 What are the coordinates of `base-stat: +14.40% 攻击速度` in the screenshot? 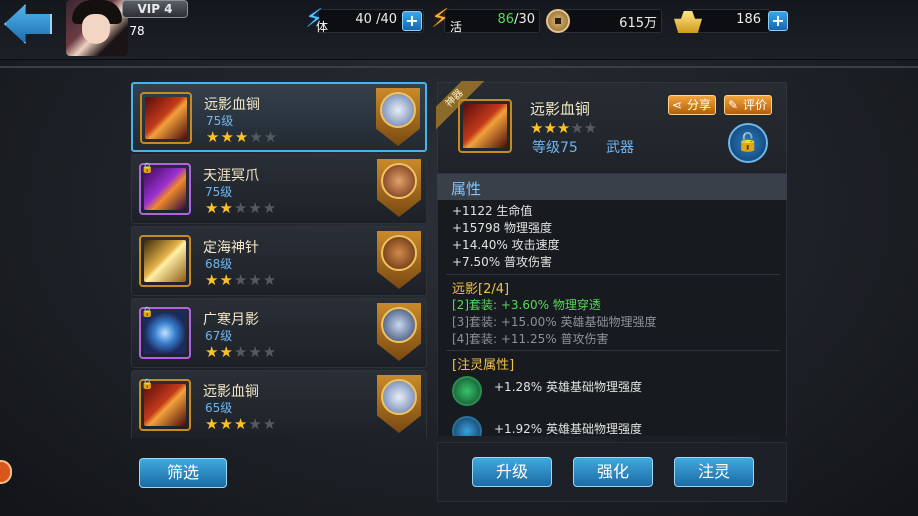 It's located at (506, 245).